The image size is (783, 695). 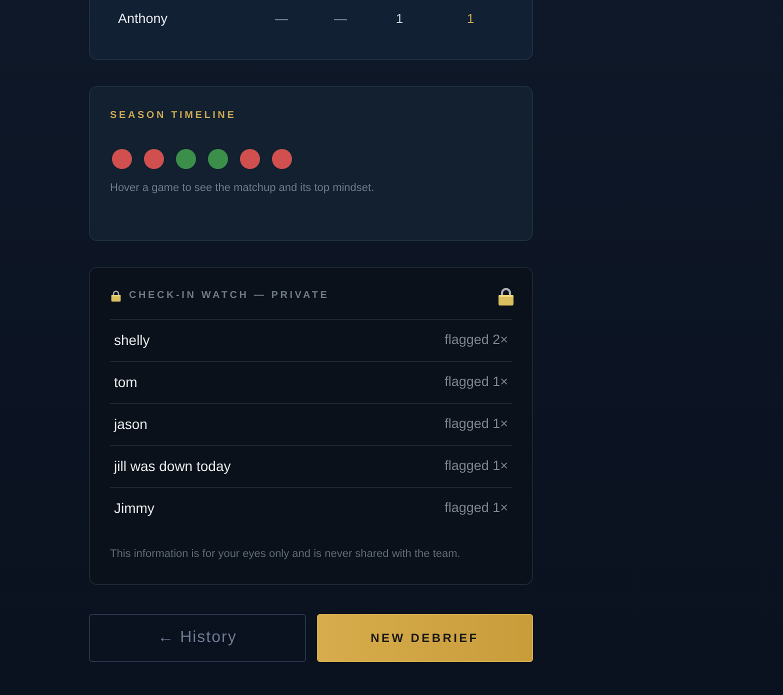 I want to click on section-title: SEASON TIMELINE, so click(x=174, y=116).